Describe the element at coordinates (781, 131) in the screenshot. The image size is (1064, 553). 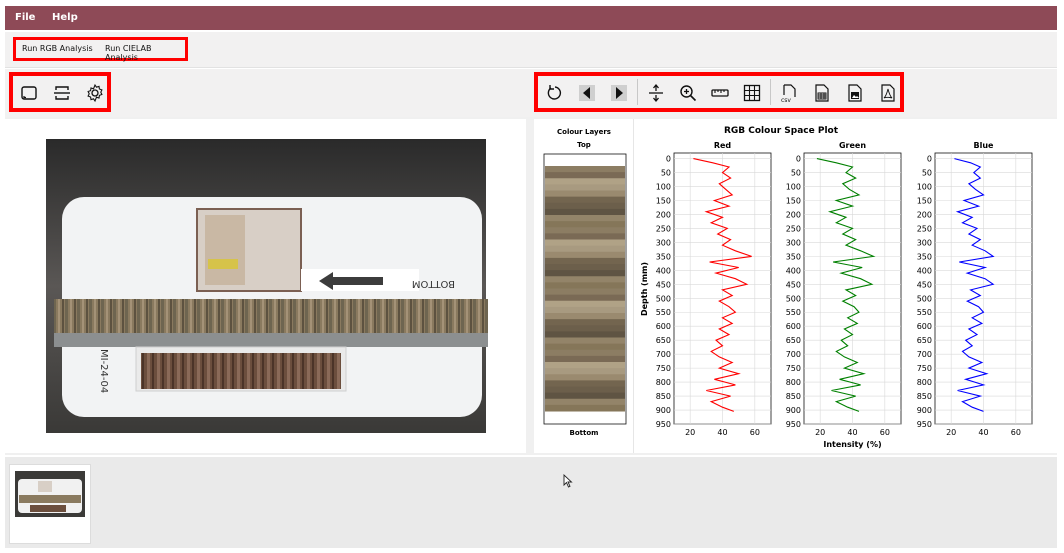
I see `plot-title: RGB Colour Space Plot` at that location.